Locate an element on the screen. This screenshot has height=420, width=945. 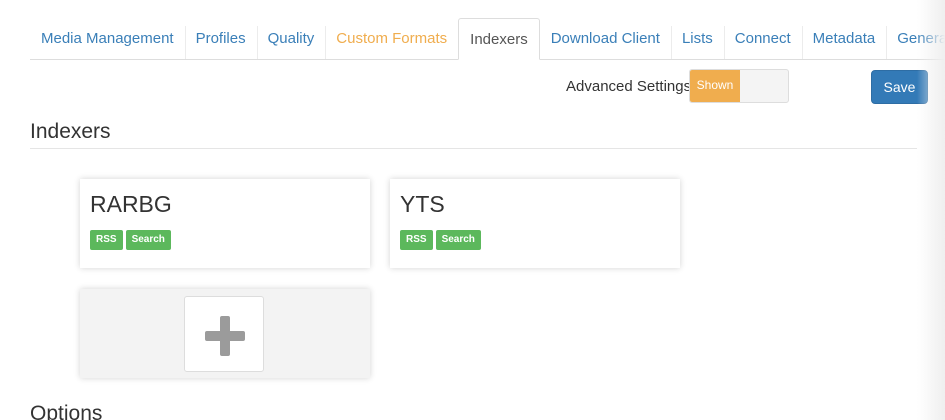
save-button: Save is located at coordinates (899, 87).